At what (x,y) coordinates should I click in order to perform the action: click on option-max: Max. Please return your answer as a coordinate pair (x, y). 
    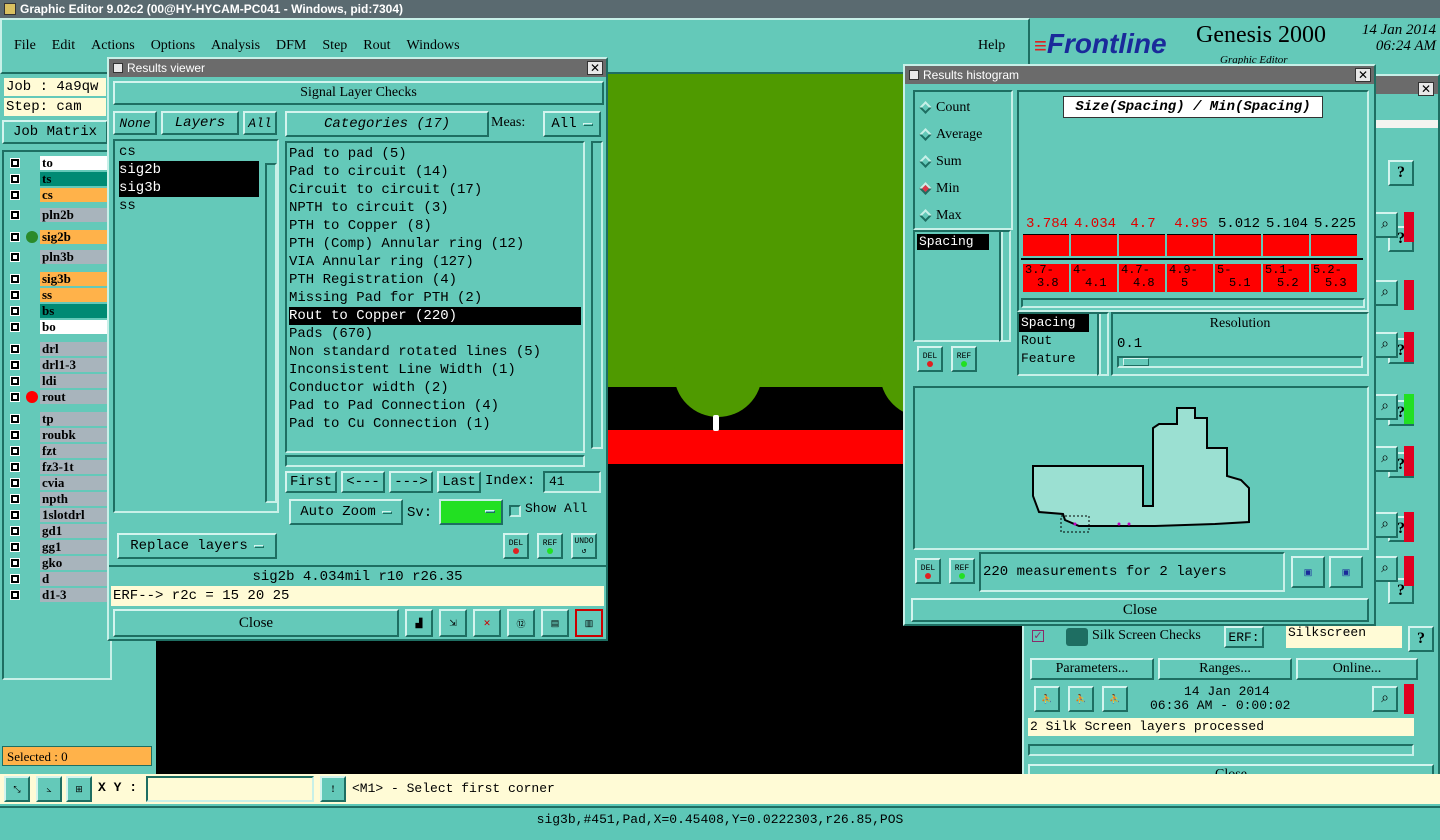
    Looking at the image, I should click on (963, 215).